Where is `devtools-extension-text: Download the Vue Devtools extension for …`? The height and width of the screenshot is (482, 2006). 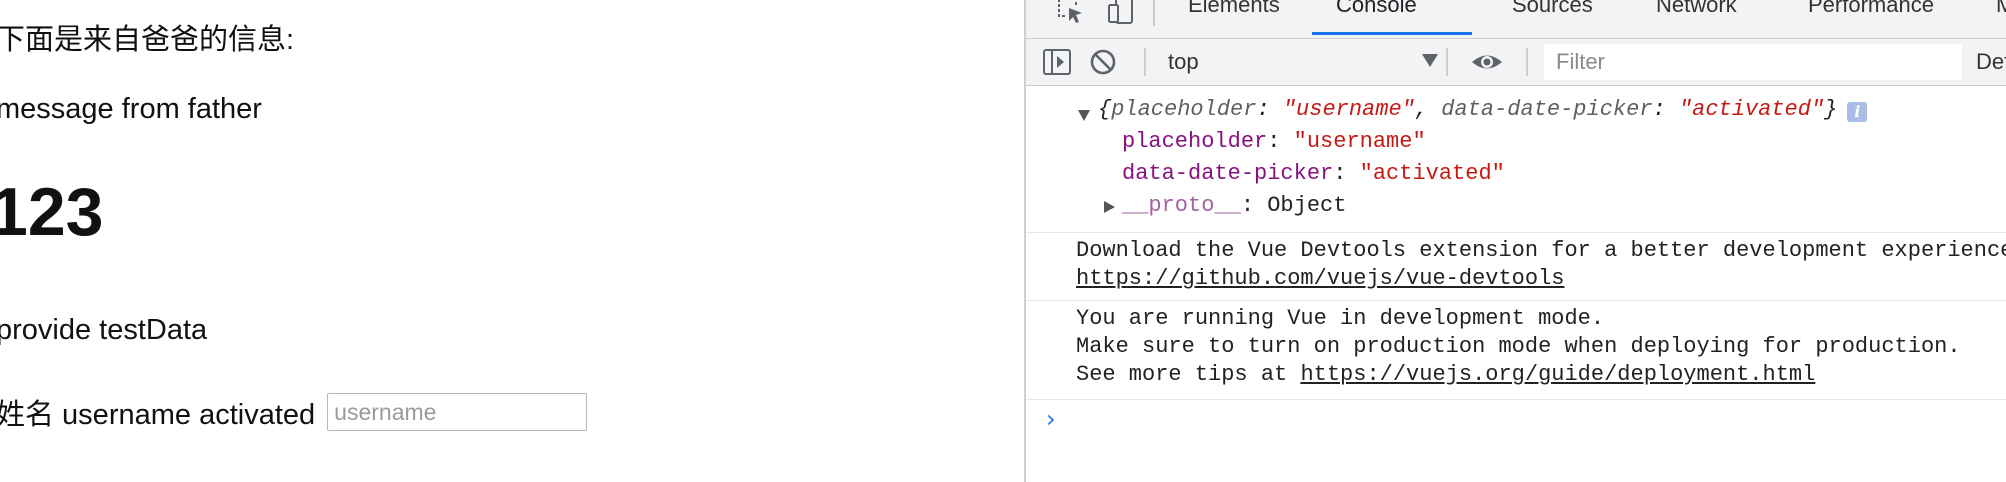
devtools-extension-text: Download the Vue Devtools extension for … is located at coordinates (1541, 250).